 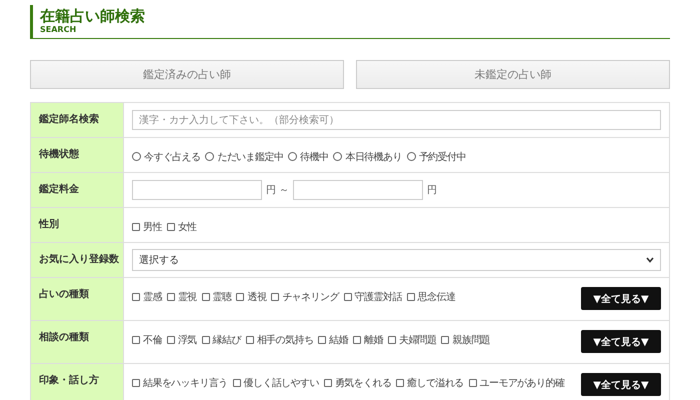 What do you see at coordinates (412, 340) in the screenshot?
I see `checkbox-option: 夫婦問題` at bounding box center [412, 340].